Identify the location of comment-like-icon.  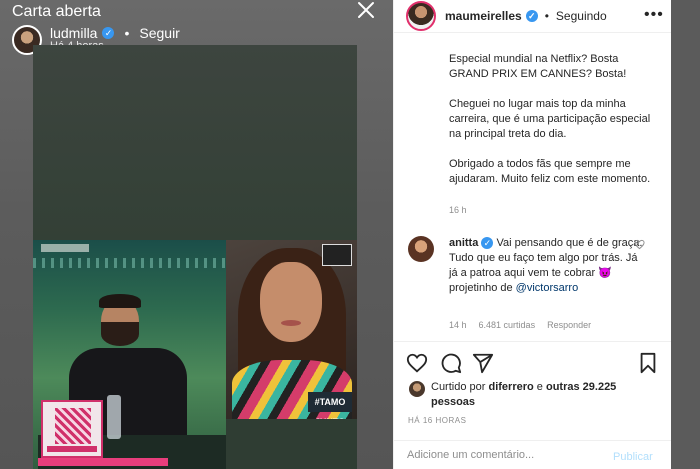
(639, 244).